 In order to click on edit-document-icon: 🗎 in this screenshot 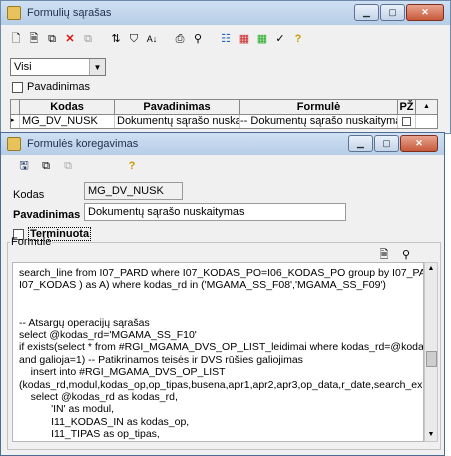, I will do `click(34, 39)`.